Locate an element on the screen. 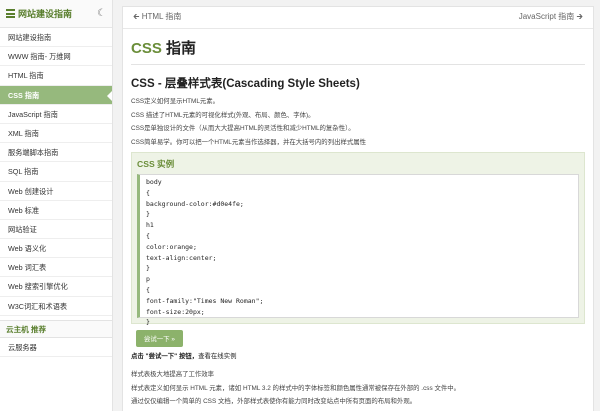  sidebar-item: Web 语义化 is located at coordinates (56, 249).